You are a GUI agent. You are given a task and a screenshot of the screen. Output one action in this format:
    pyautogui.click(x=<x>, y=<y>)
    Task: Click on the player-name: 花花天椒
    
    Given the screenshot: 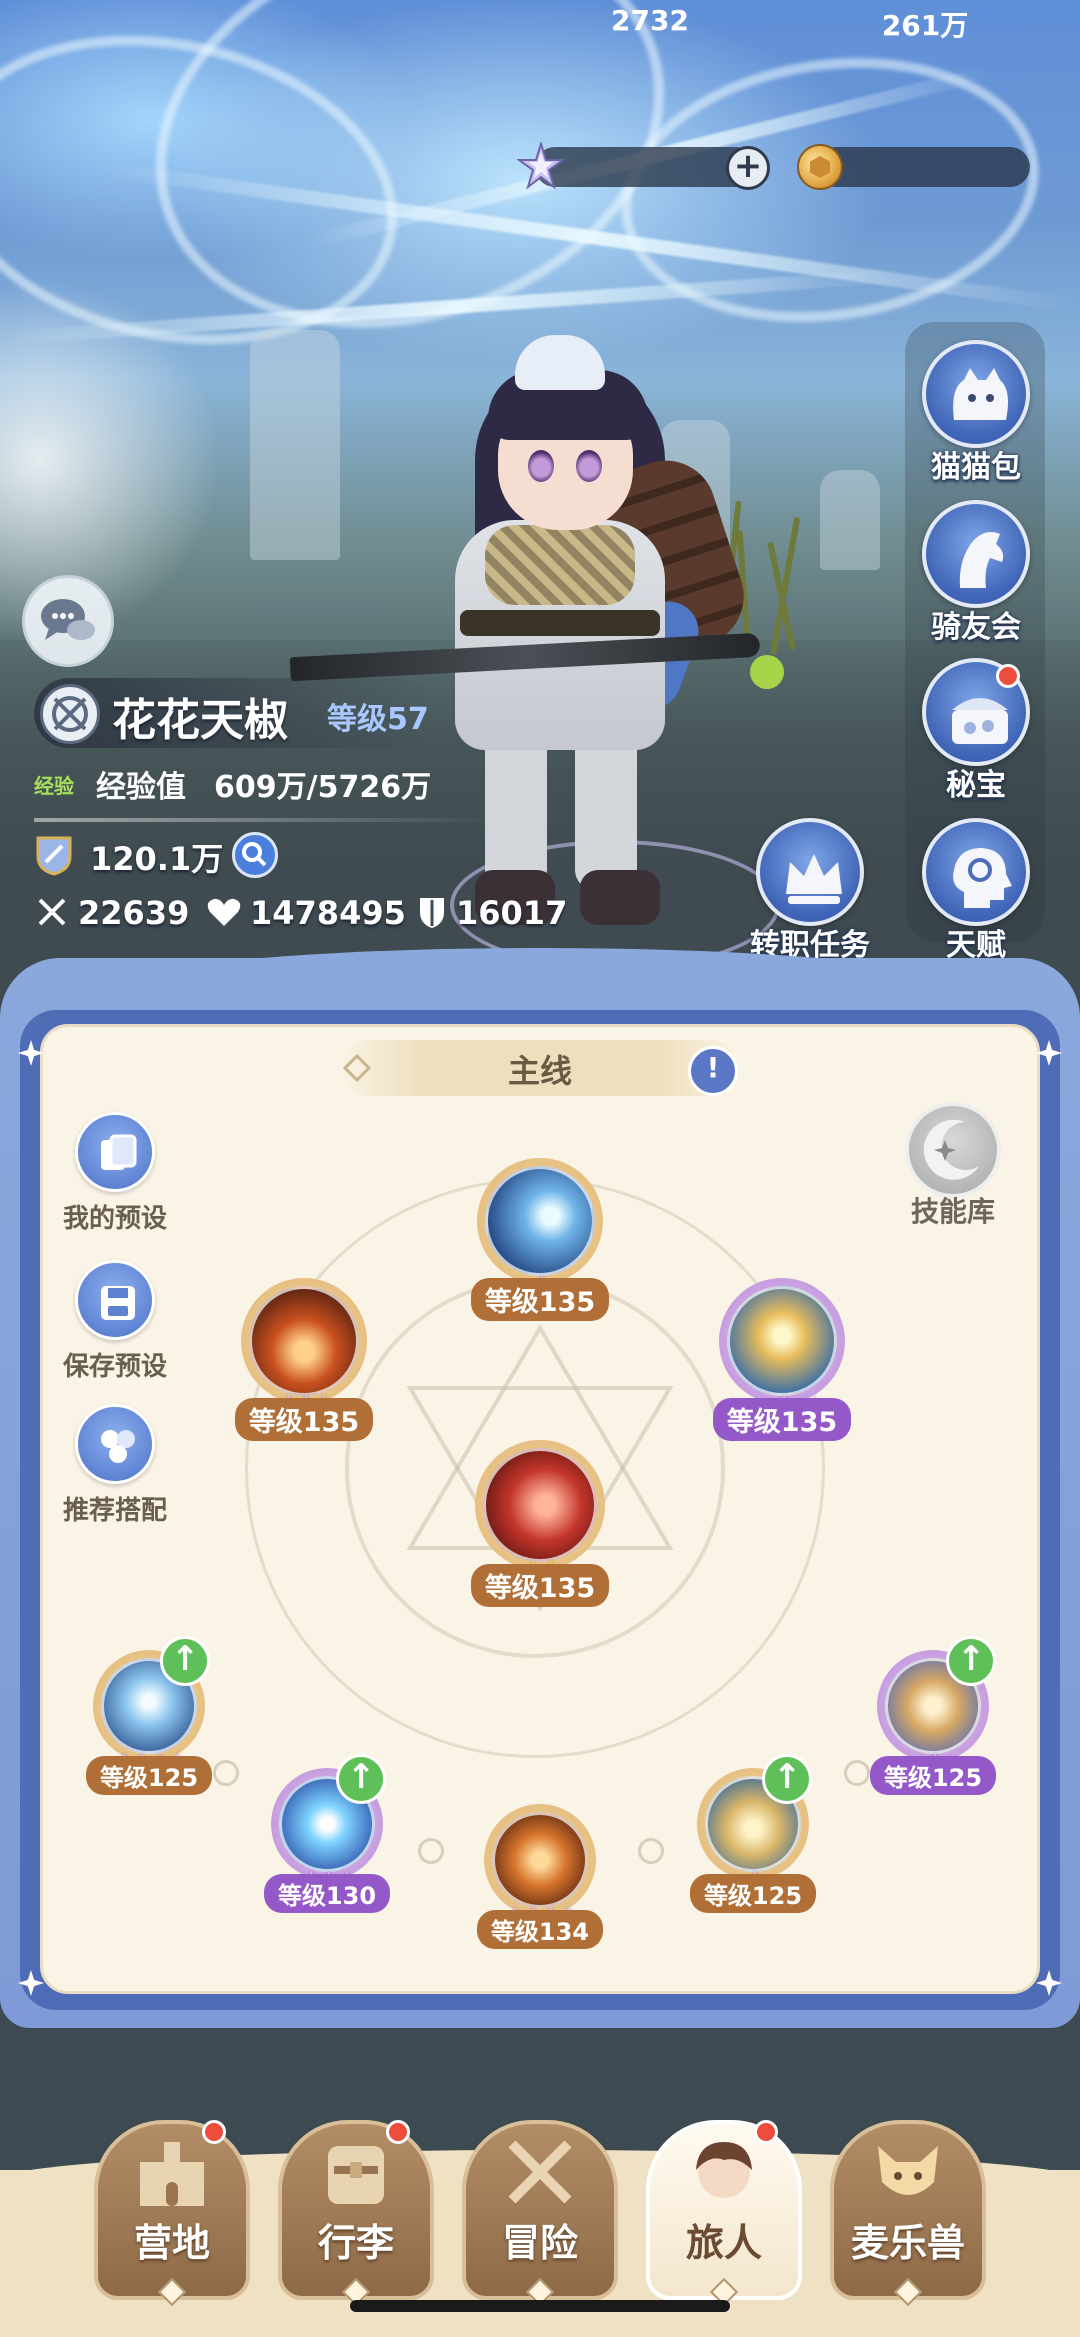 What is the action you would take?
    pyautogui.click(x=200, y=720)
    